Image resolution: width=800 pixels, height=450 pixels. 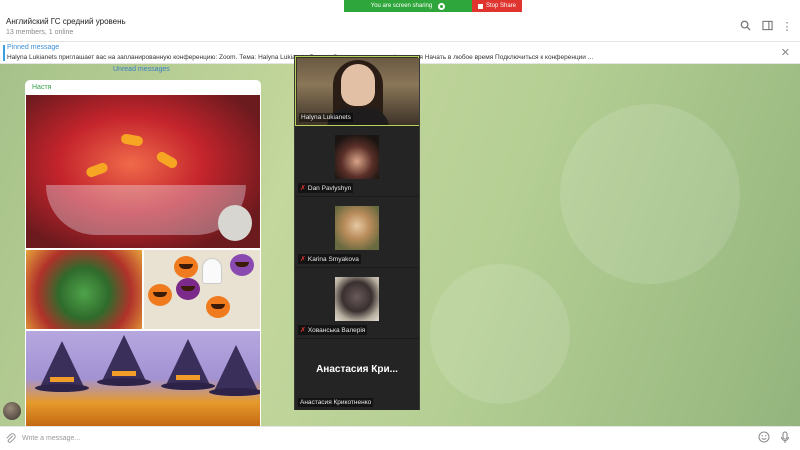 What do you see at coordinates (326, 117) in the screenshot?
I see `participant-name: Halyna Lukianets` at bounding box center [326, 117].